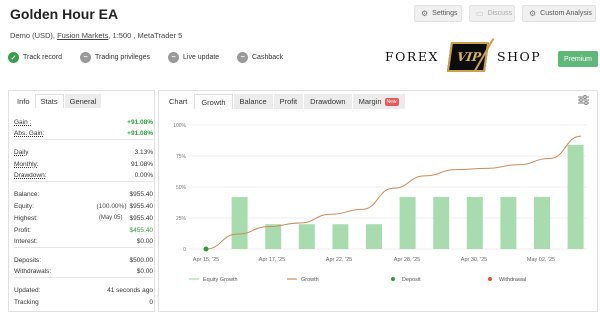 Image resolution: width=600 pixels, height=315 pixels. What do you see at coordinates (83, 206) in the screenshot?
I see `stat-row-equity: Equity: (100.00%) $955.40` at bounding box center [83, 206].